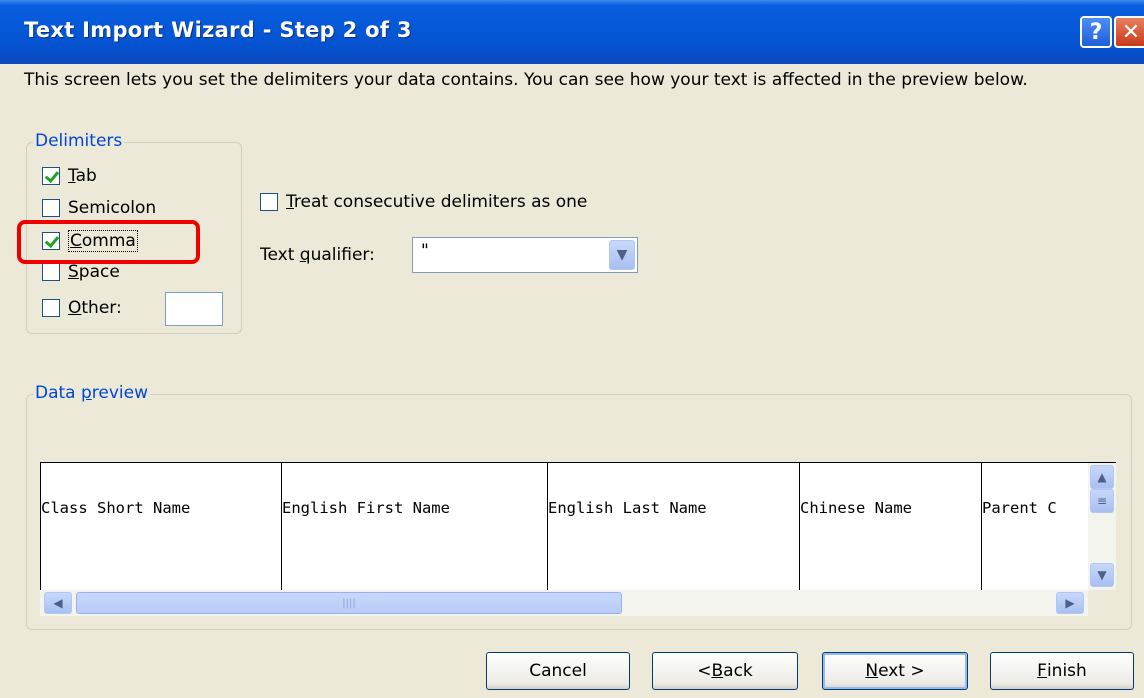 The width and height of the screenshot is (1144, 698). What do you see at coordinates (218, 30) in the screenshot?
I see `window-title: Text Import Wizard - Step 2 of 3` at bounding box center [218, 30].